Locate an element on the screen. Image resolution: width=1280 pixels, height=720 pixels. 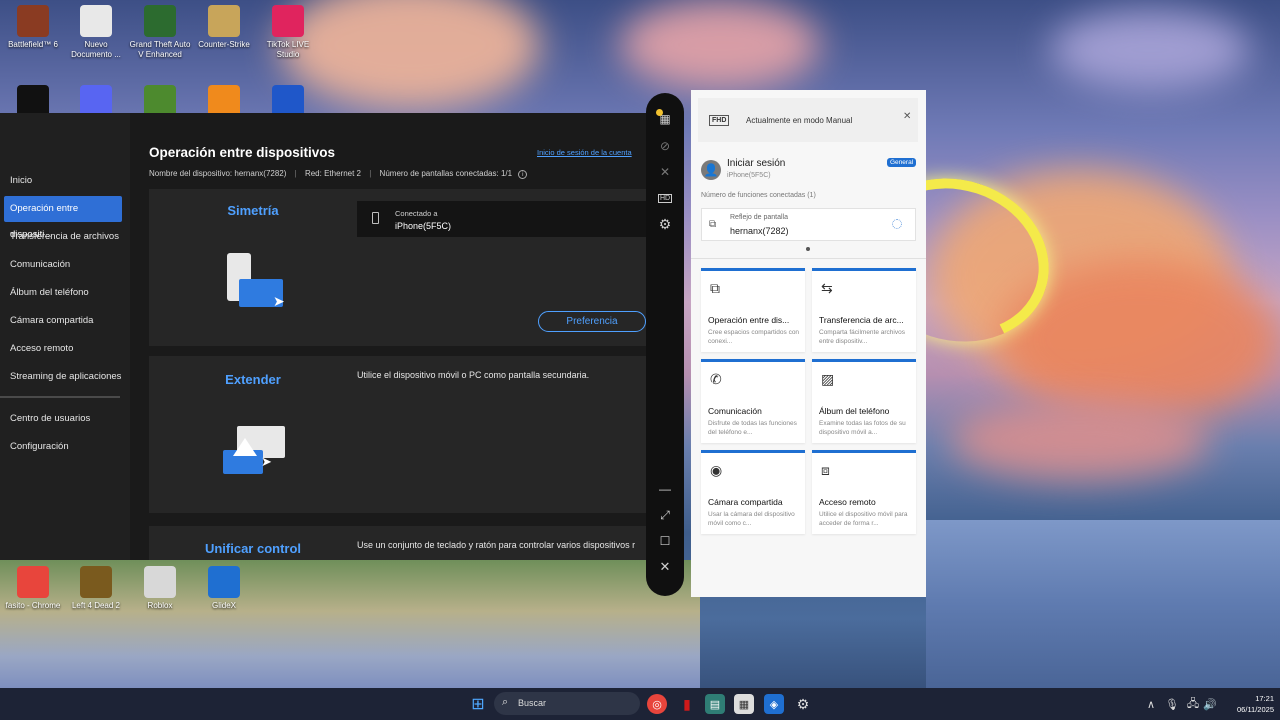
sidebar-item: Cámara compartida is located at coordinates (63, 321).